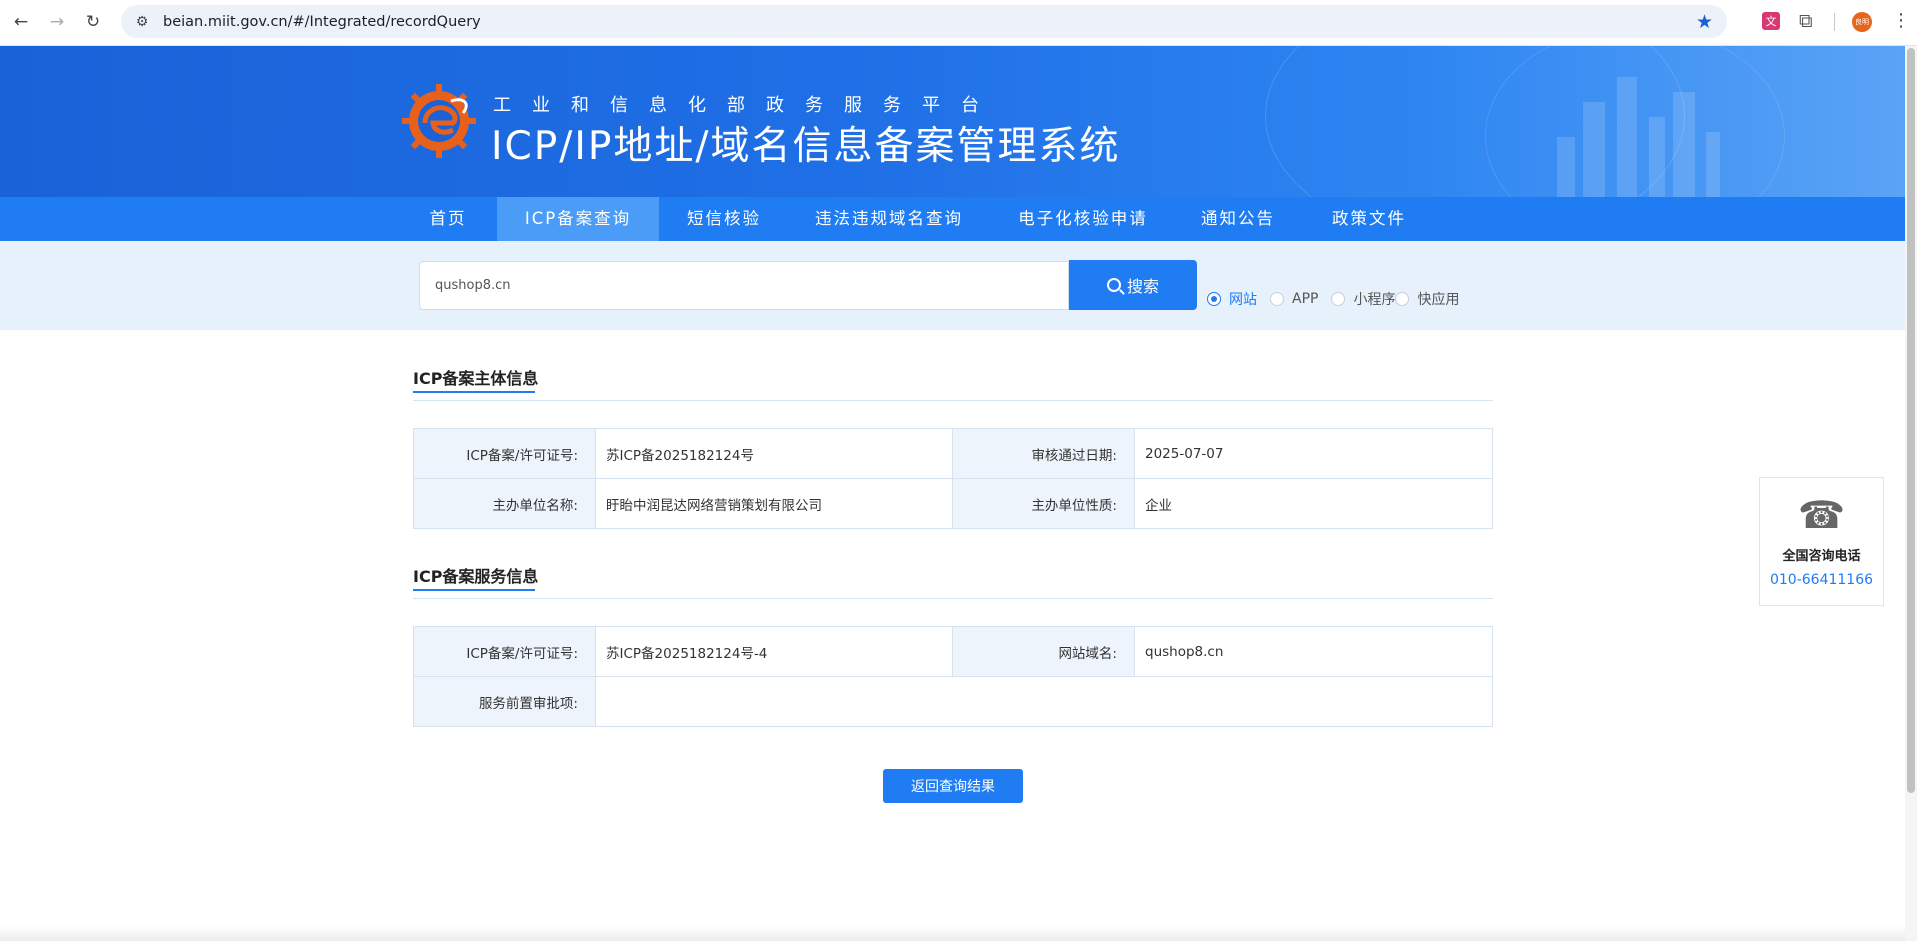 Image resolution: width=1917 pixels, height=941 pixels. What do you see at coordinates (1821, 580) in the screenshot?
I see `hotline-number: 010-66411166` at bounding box center [1821, 580].